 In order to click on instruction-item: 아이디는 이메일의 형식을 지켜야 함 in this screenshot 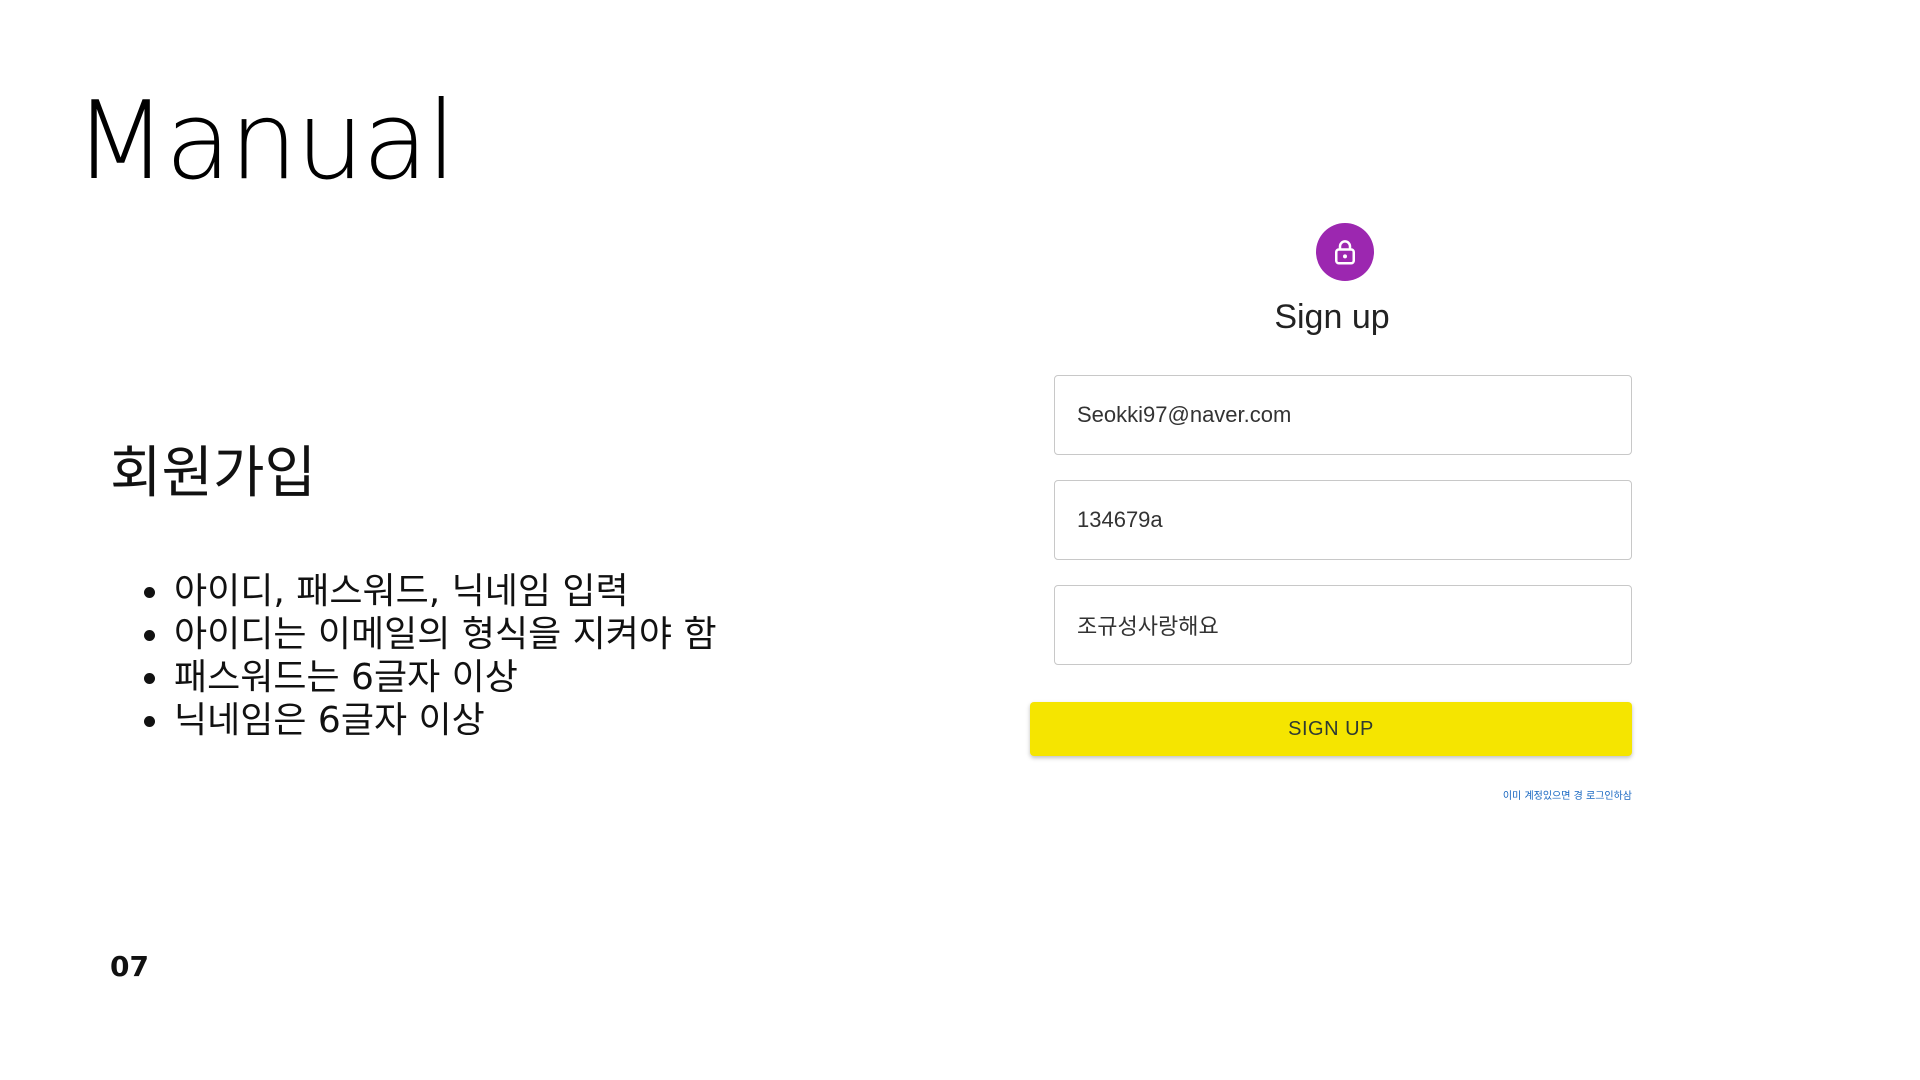, I will do `click(444, 634)`.